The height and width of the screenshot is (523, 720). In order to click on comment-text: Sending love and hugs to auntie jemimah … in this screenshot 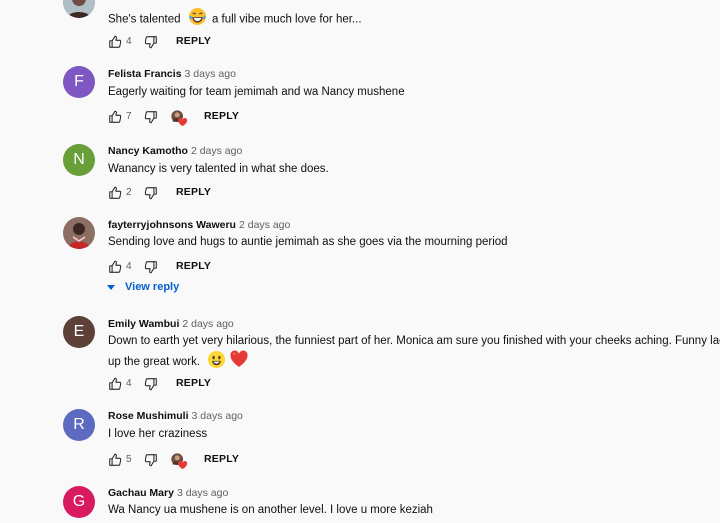, I will do `click(308, 242)`.